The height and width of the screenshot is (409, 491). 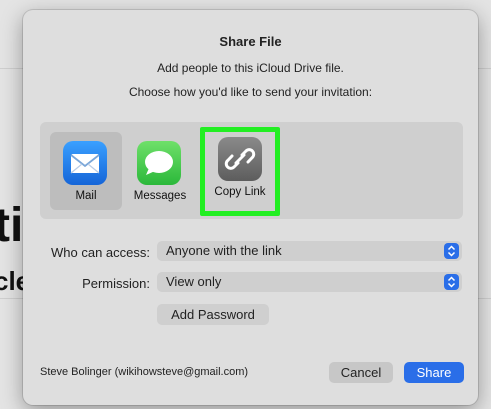 What do you see at coordinates (250, 41) in the screenshot?
I see `dialog-title: Share File` at bounding box center [250, 41].